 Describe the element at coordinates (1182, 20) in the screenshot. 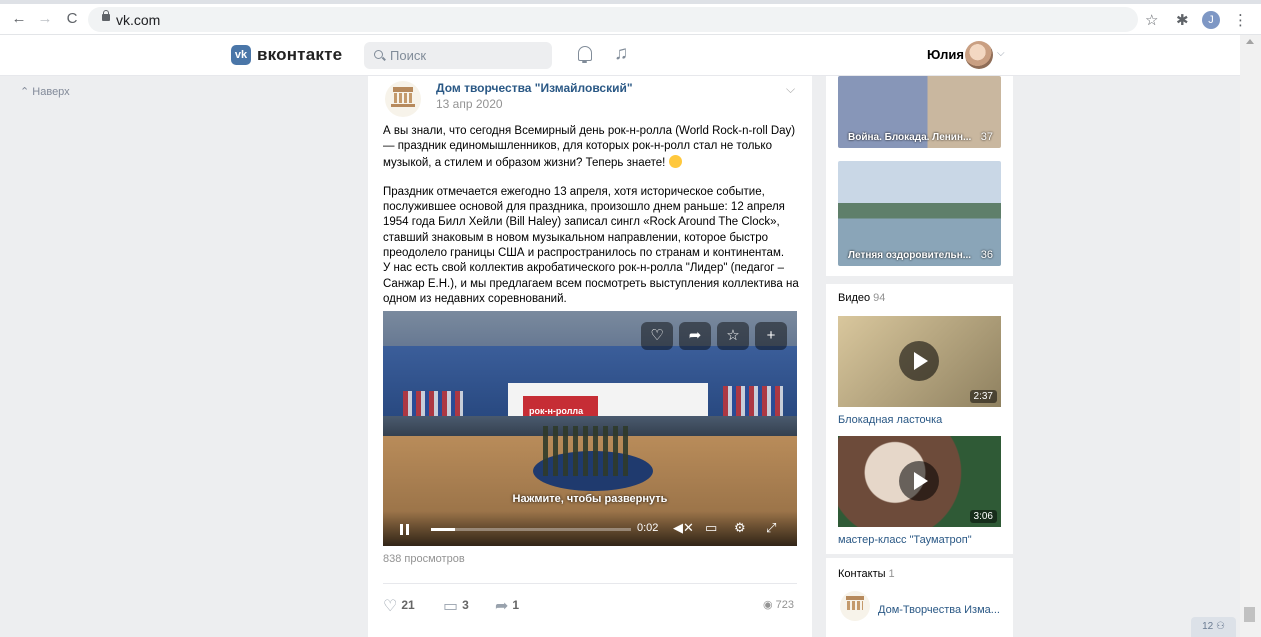

I see `extensions-puzzle-icon: ✱` at that location.